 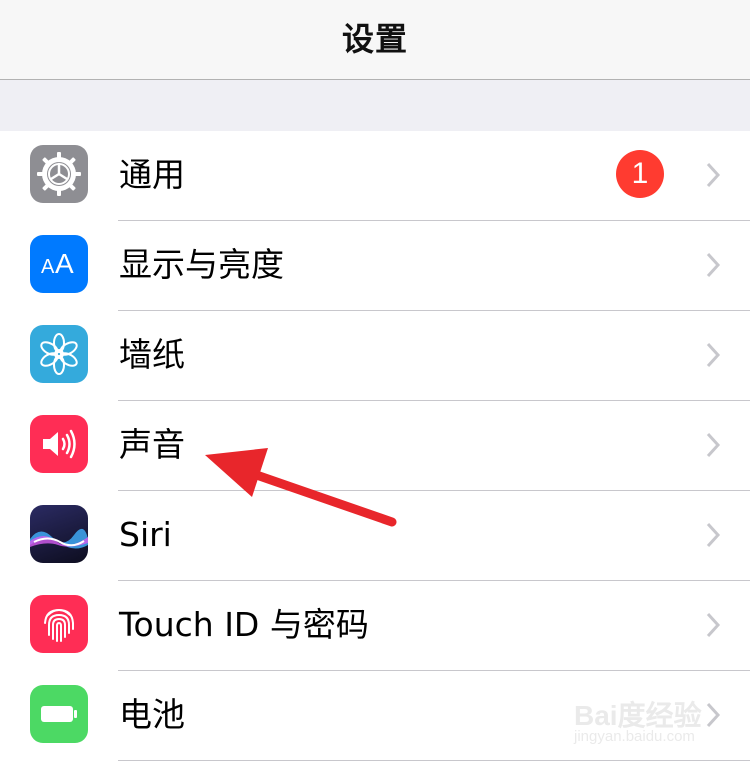 What do you see at coordinates (434, 760) in the screenshot?
I see `row-divider` at bounding box center [434, 760].